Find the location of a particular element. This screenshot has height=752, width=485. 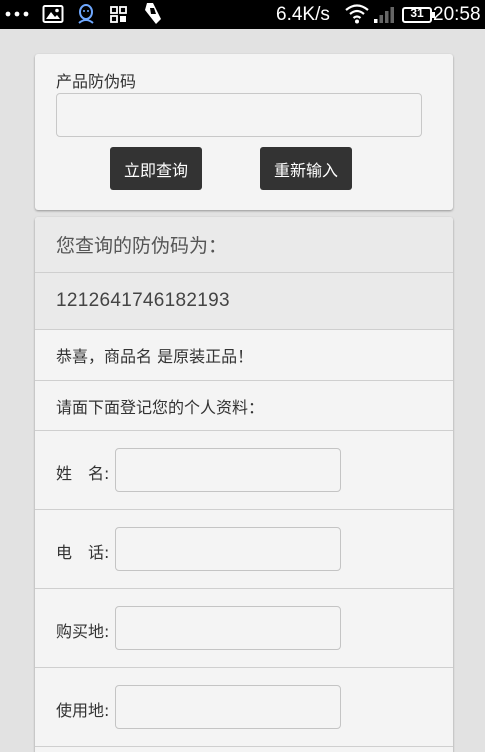

usage-place-label: 使用地: is located at coordinates (83, 710).